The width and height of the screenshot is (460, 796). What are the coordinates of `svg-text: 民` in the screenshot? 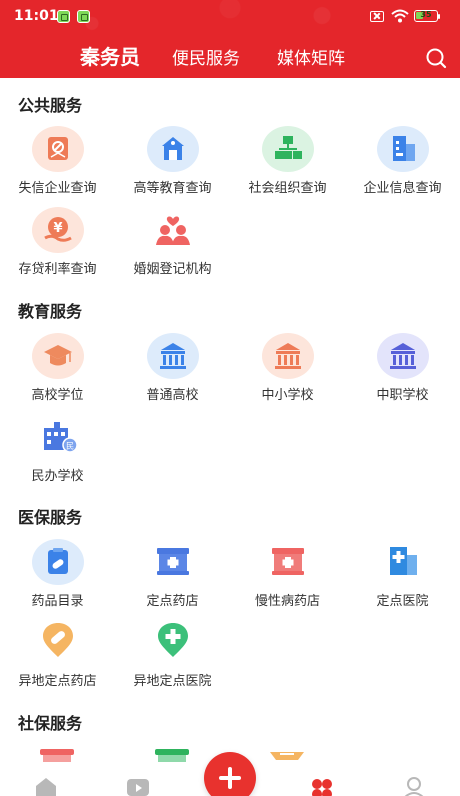 It's located at (70, 446).